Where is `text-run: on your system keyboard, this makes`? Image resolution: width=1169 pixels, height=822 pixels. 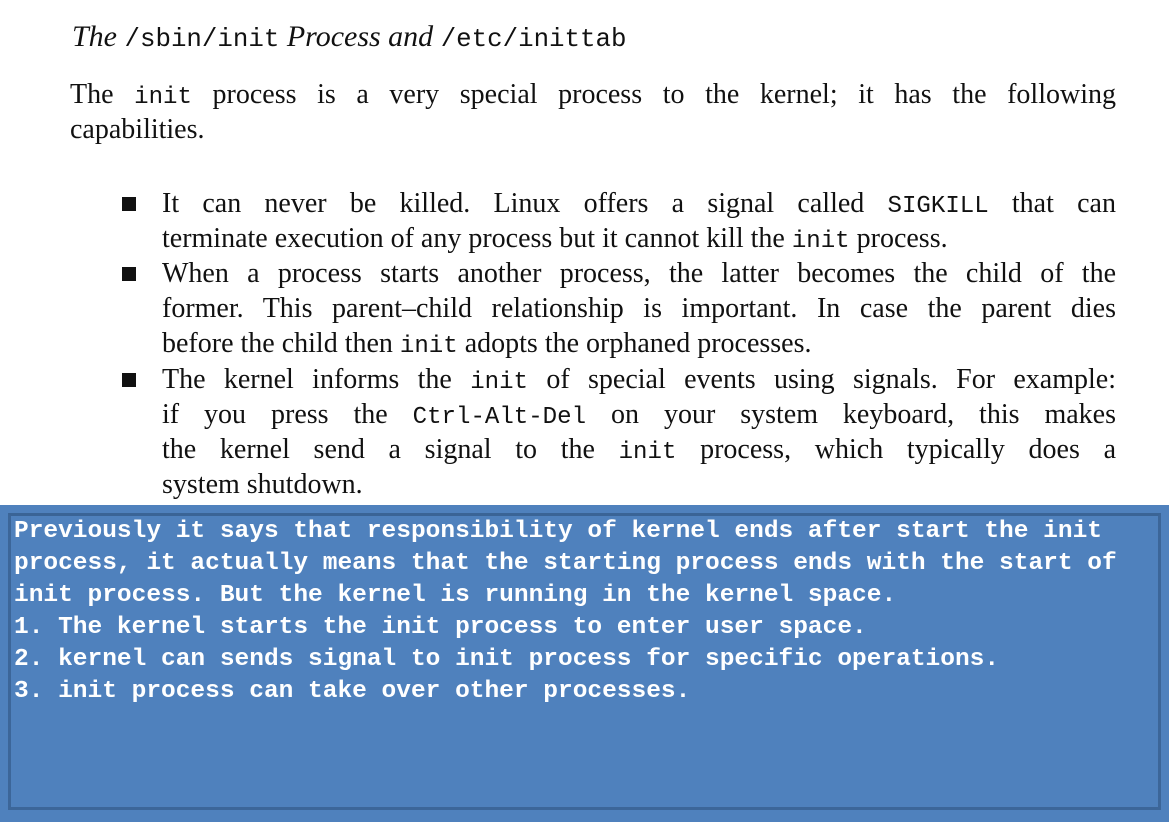
text-run: on your system keyboard, this makes is located at coordinates (851, 414).